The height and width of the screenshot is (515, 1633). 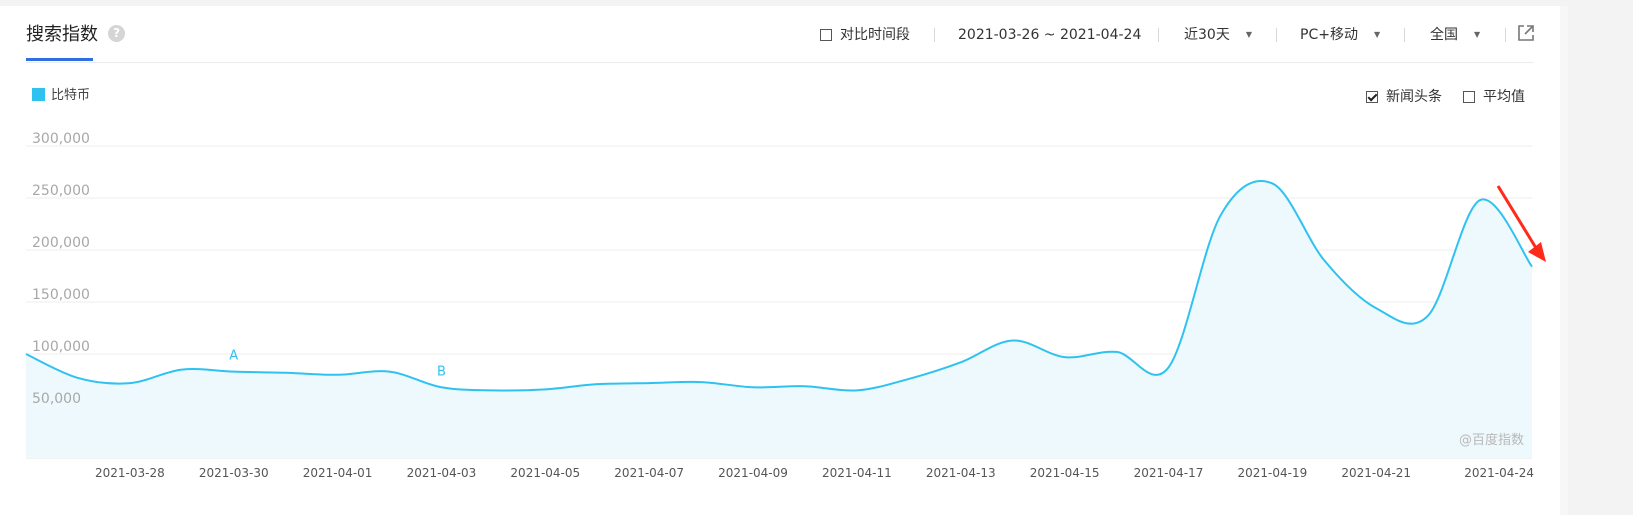 What do you see at coordinates (1491, 440) in the screenshot?
I see `watermark: @百度指数` at bounding box center [1491, 440].